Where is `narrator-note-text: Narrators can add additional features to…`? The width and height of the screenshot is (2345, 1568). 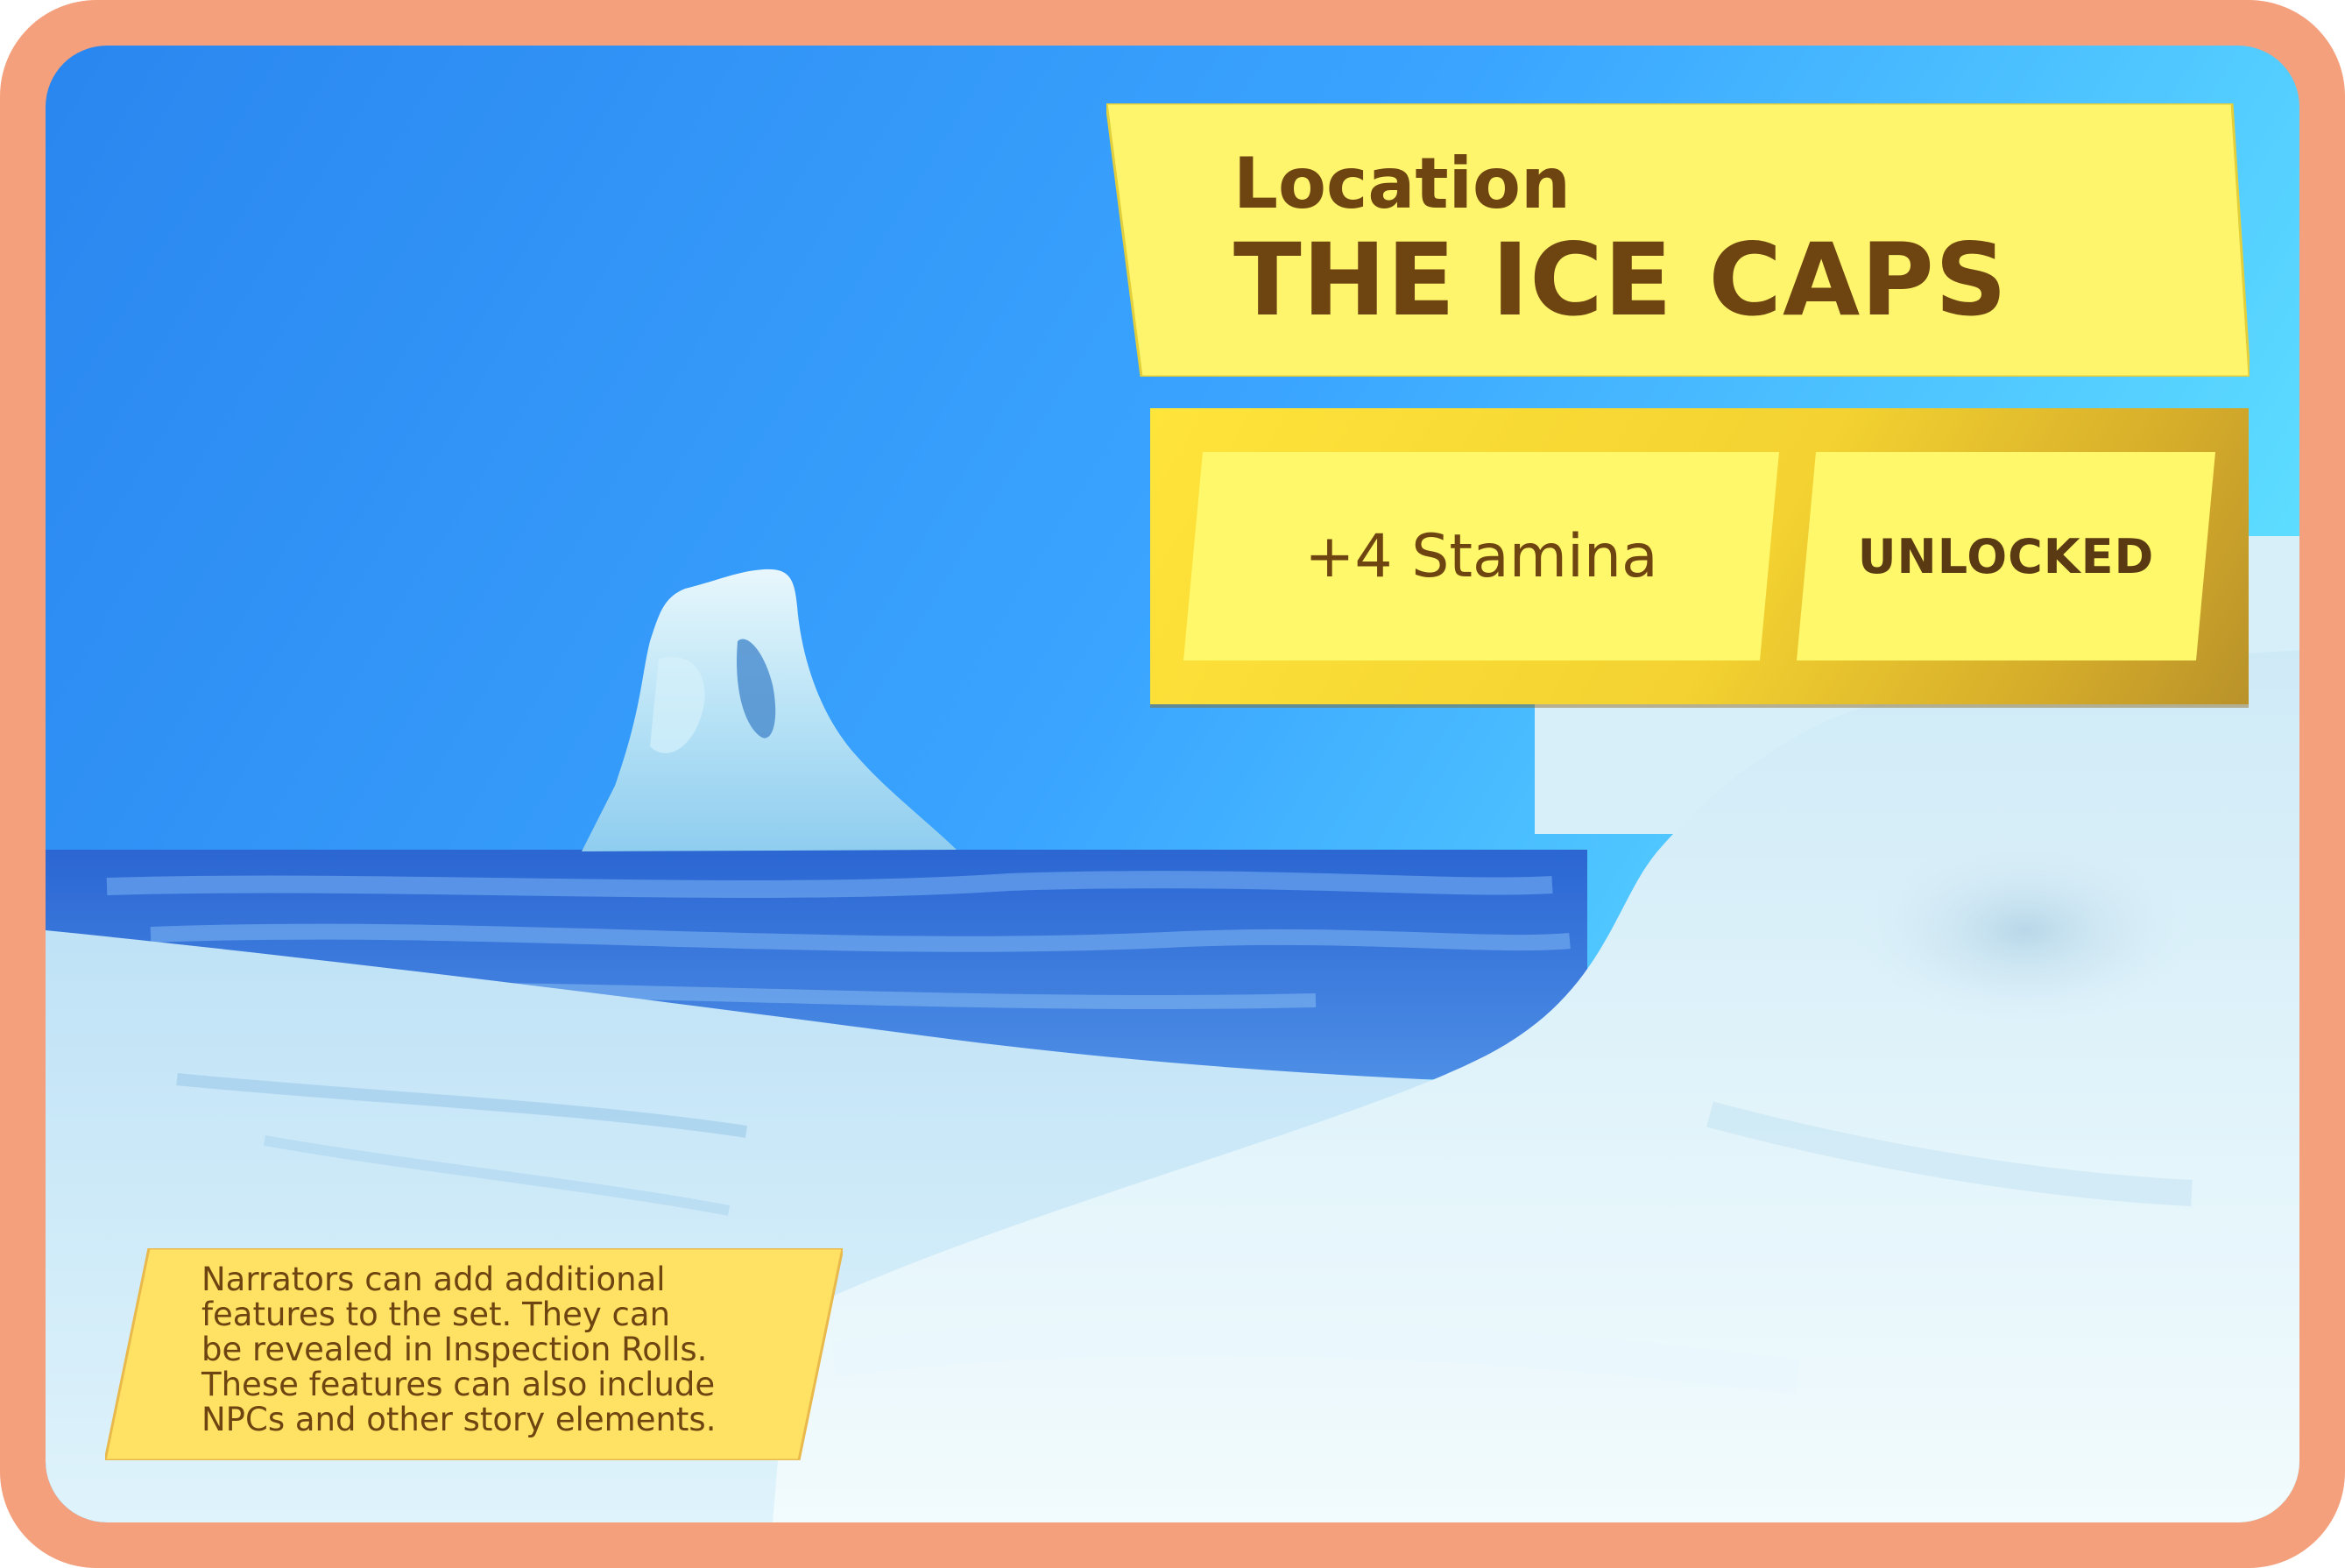
narrator-note-text: Narrators can add additional features to… is located at coordinates (459, 1349).